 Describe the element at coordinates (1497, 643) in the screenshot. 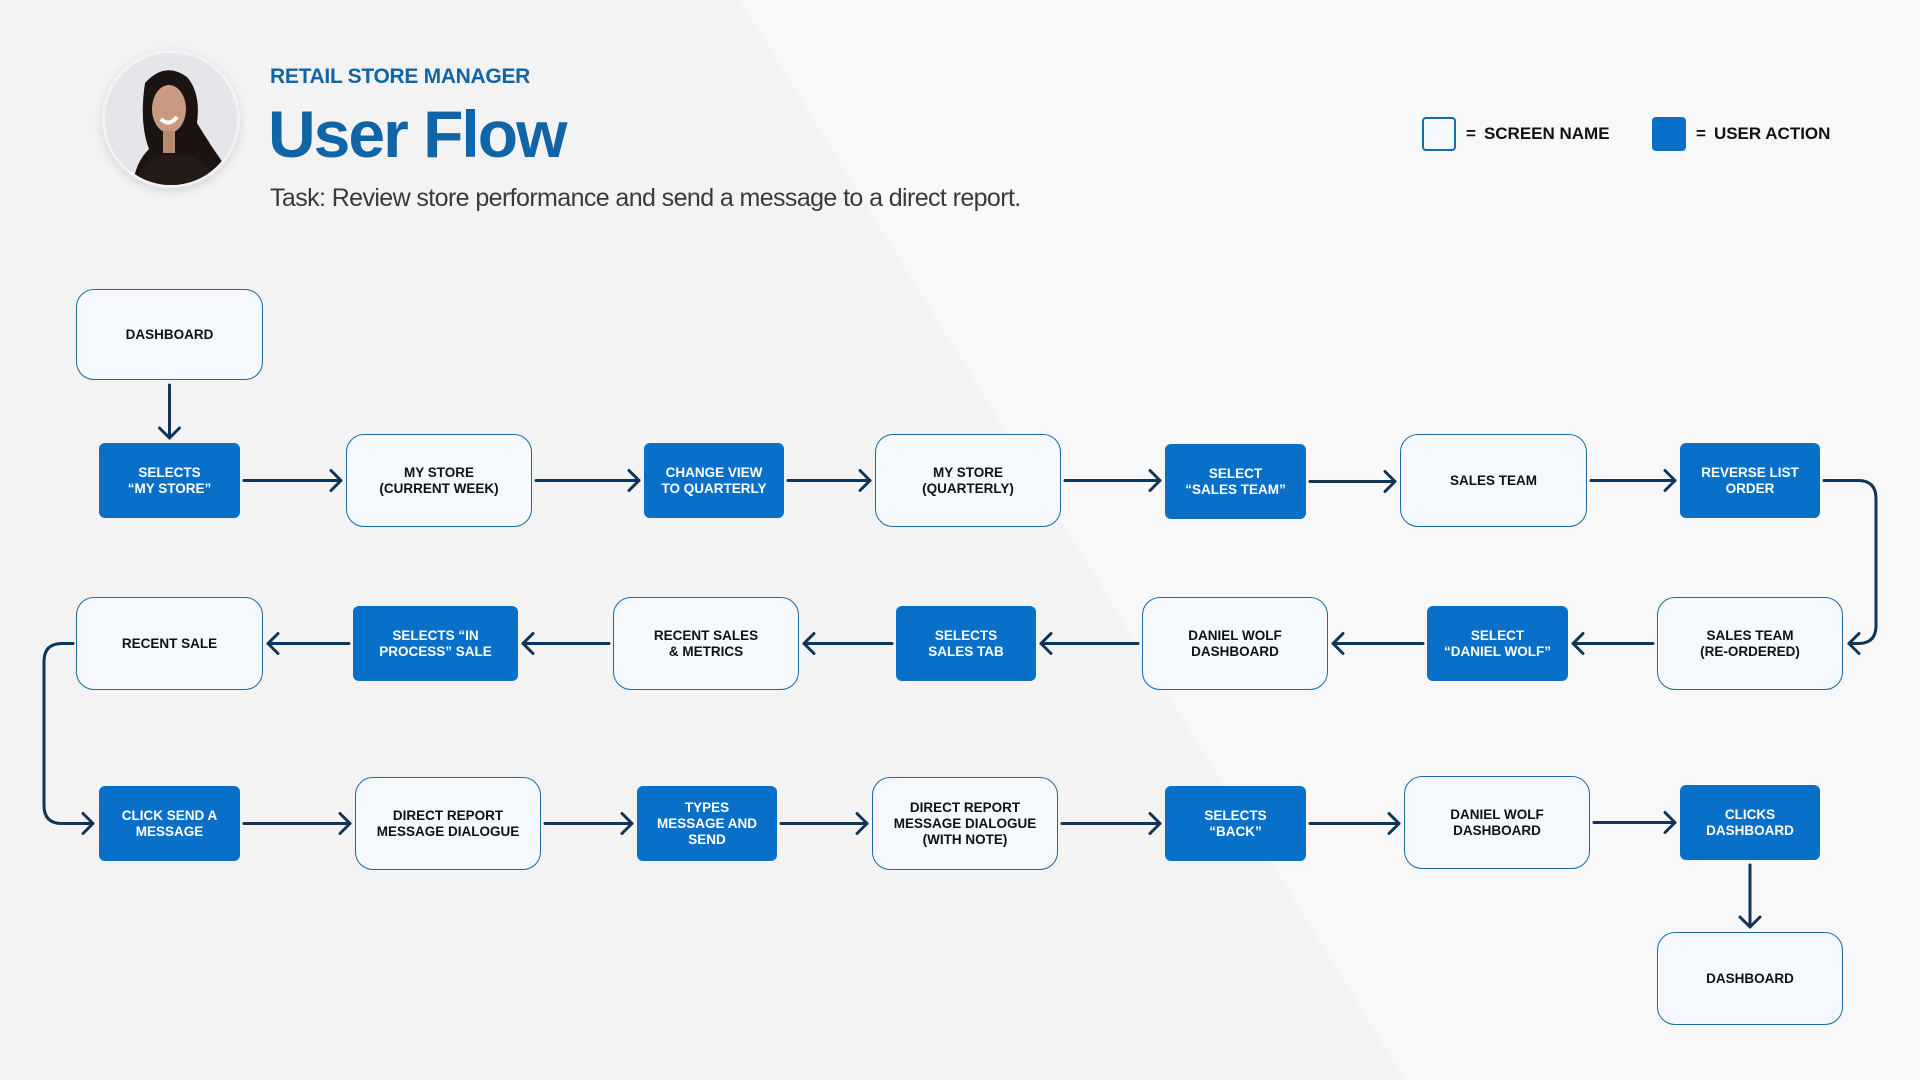

I see `action-node: SELECT “DANIEL WOLF”` at that location.